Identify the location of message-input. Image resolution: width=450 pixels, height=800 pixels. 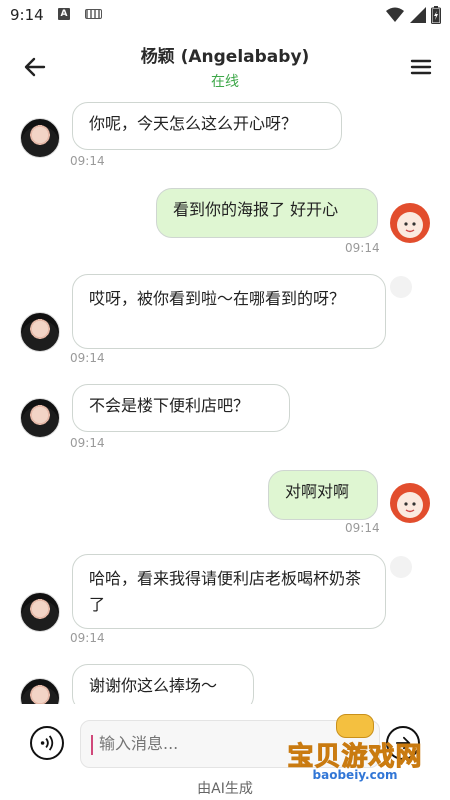
(224, 743).